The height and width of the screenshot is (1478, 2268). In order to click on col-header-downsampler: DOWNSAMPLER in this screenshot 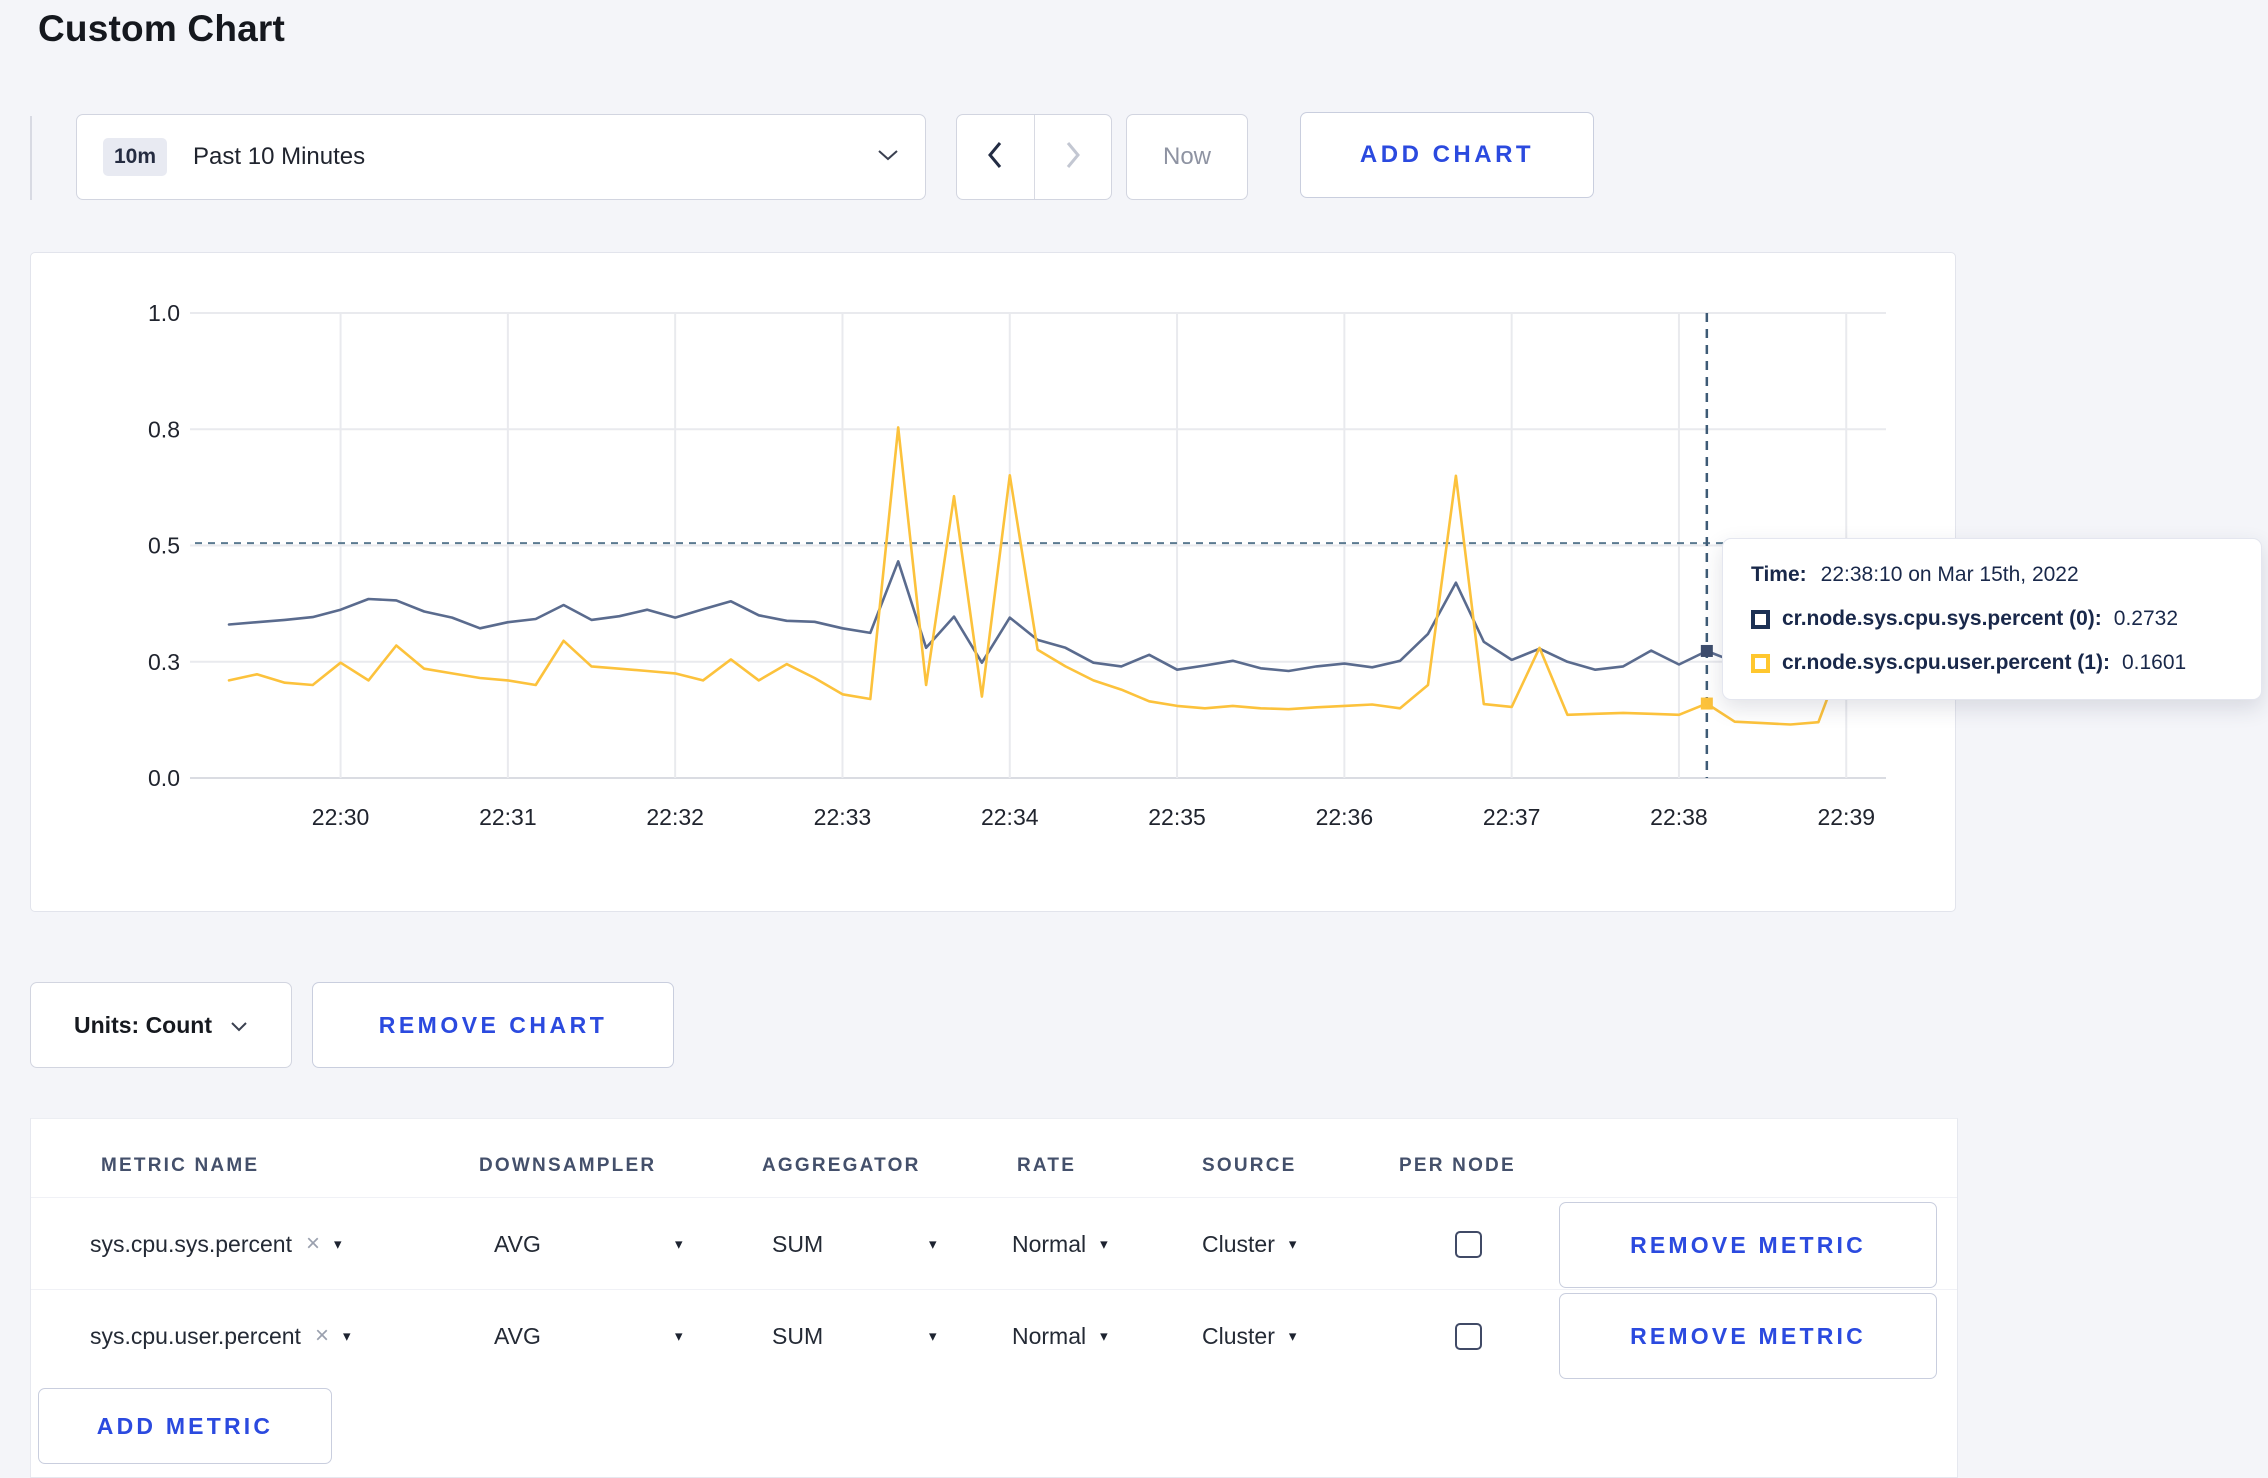, I will do `click(568, 1165)`.